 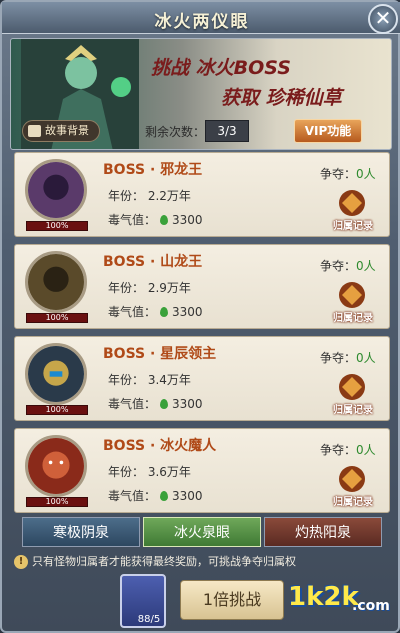 I want to click on boss-age: 年份： 3.4万年, so click(x=149, y=380).